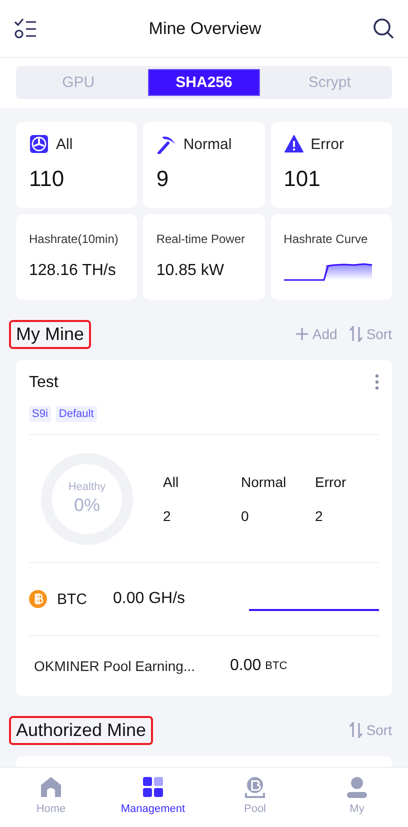 This screenshot has height=827, width=408. What do you see at coordinates (245, 516) in the screenshot?
I see `count-value: 0` at bounding box center [245, 516].